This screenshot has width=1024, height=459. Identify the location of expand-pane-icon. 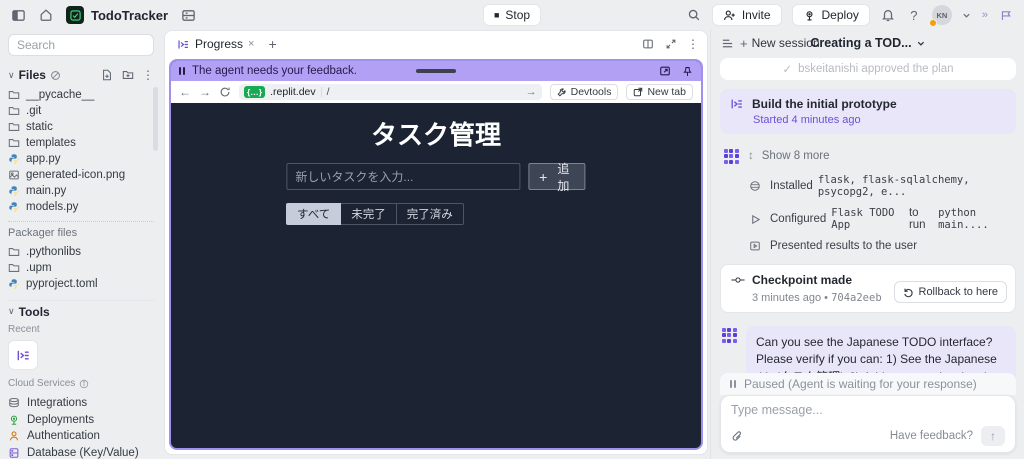
(670, 44).